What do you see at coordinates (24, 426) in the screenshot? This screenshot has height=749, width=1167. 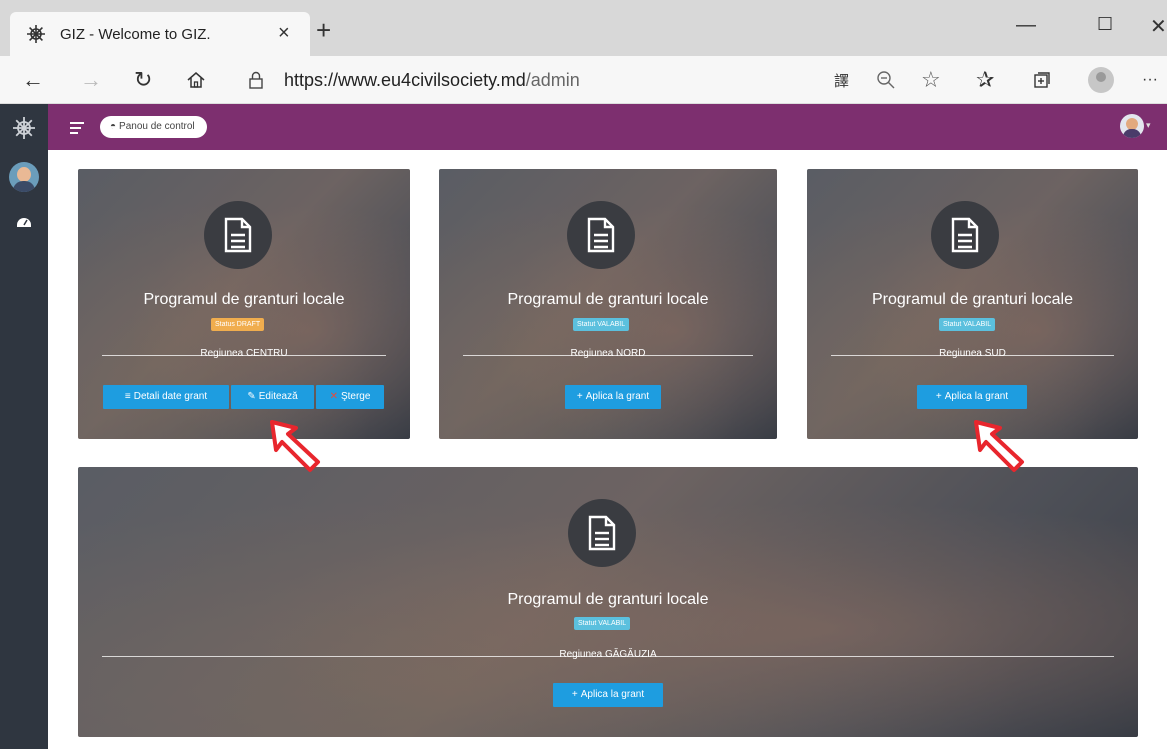 I see `sidebar` at bounding box center [24, 426].